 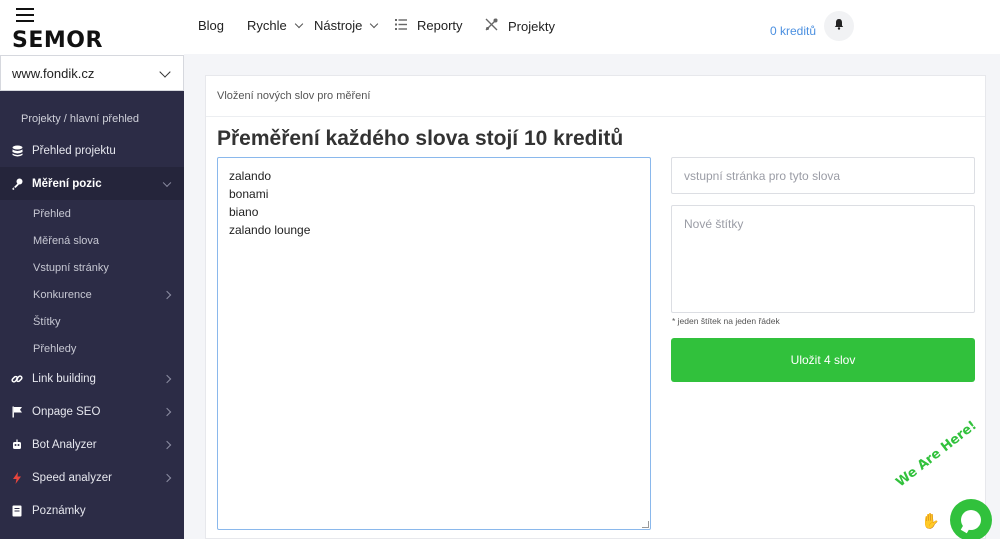 What do you see at coordinates (92, 213) in the screenshot?
I see `sidebar-subitem-prehled: Přehled` at bounding box center [92, 213].